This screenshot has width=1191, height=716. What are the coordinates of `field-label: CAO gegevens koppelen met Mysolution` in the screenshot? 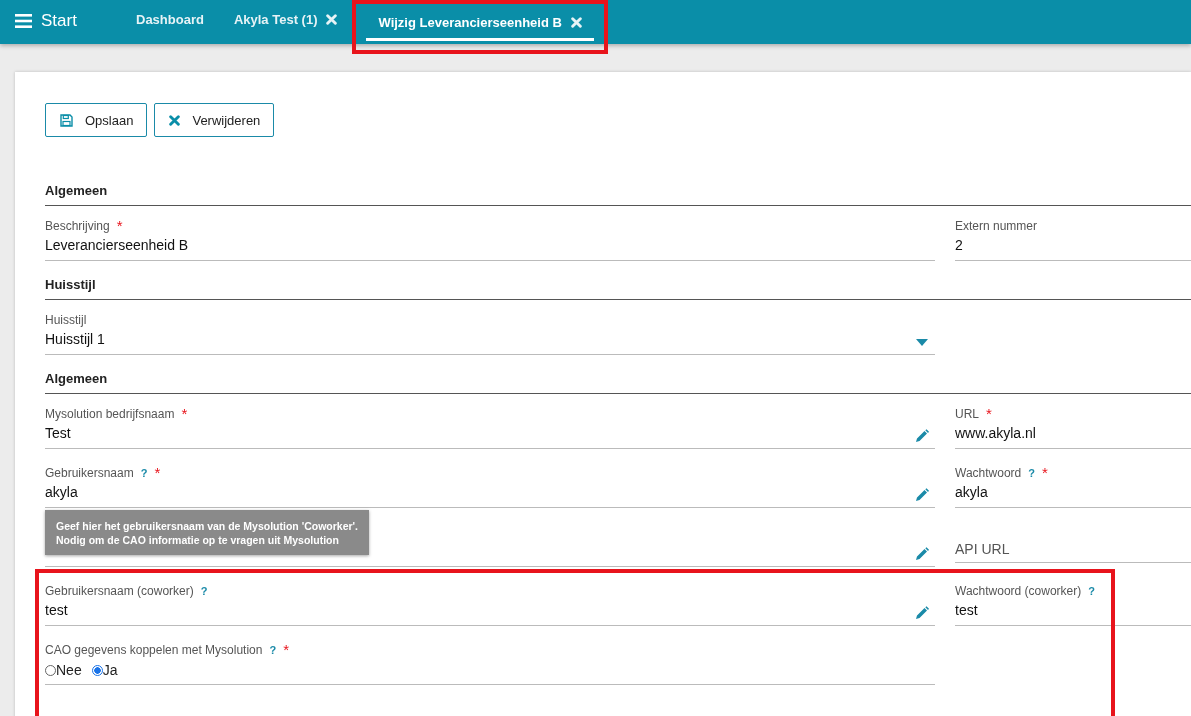 It's located at (154, 649).